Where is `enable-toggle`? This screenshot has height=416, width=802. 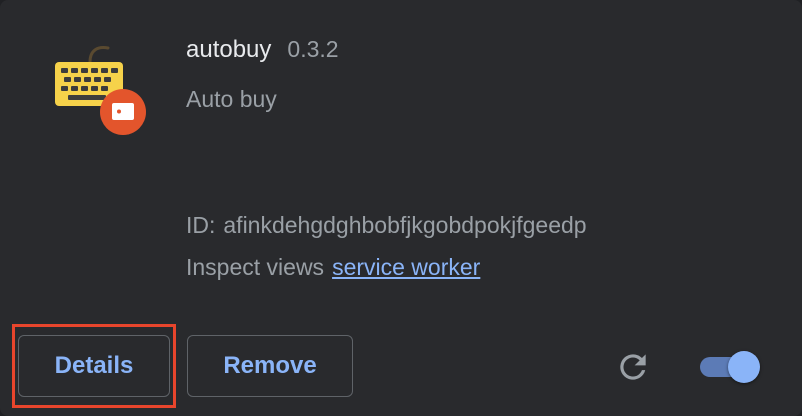 enable-toggle is located at coordinates (732, 367).